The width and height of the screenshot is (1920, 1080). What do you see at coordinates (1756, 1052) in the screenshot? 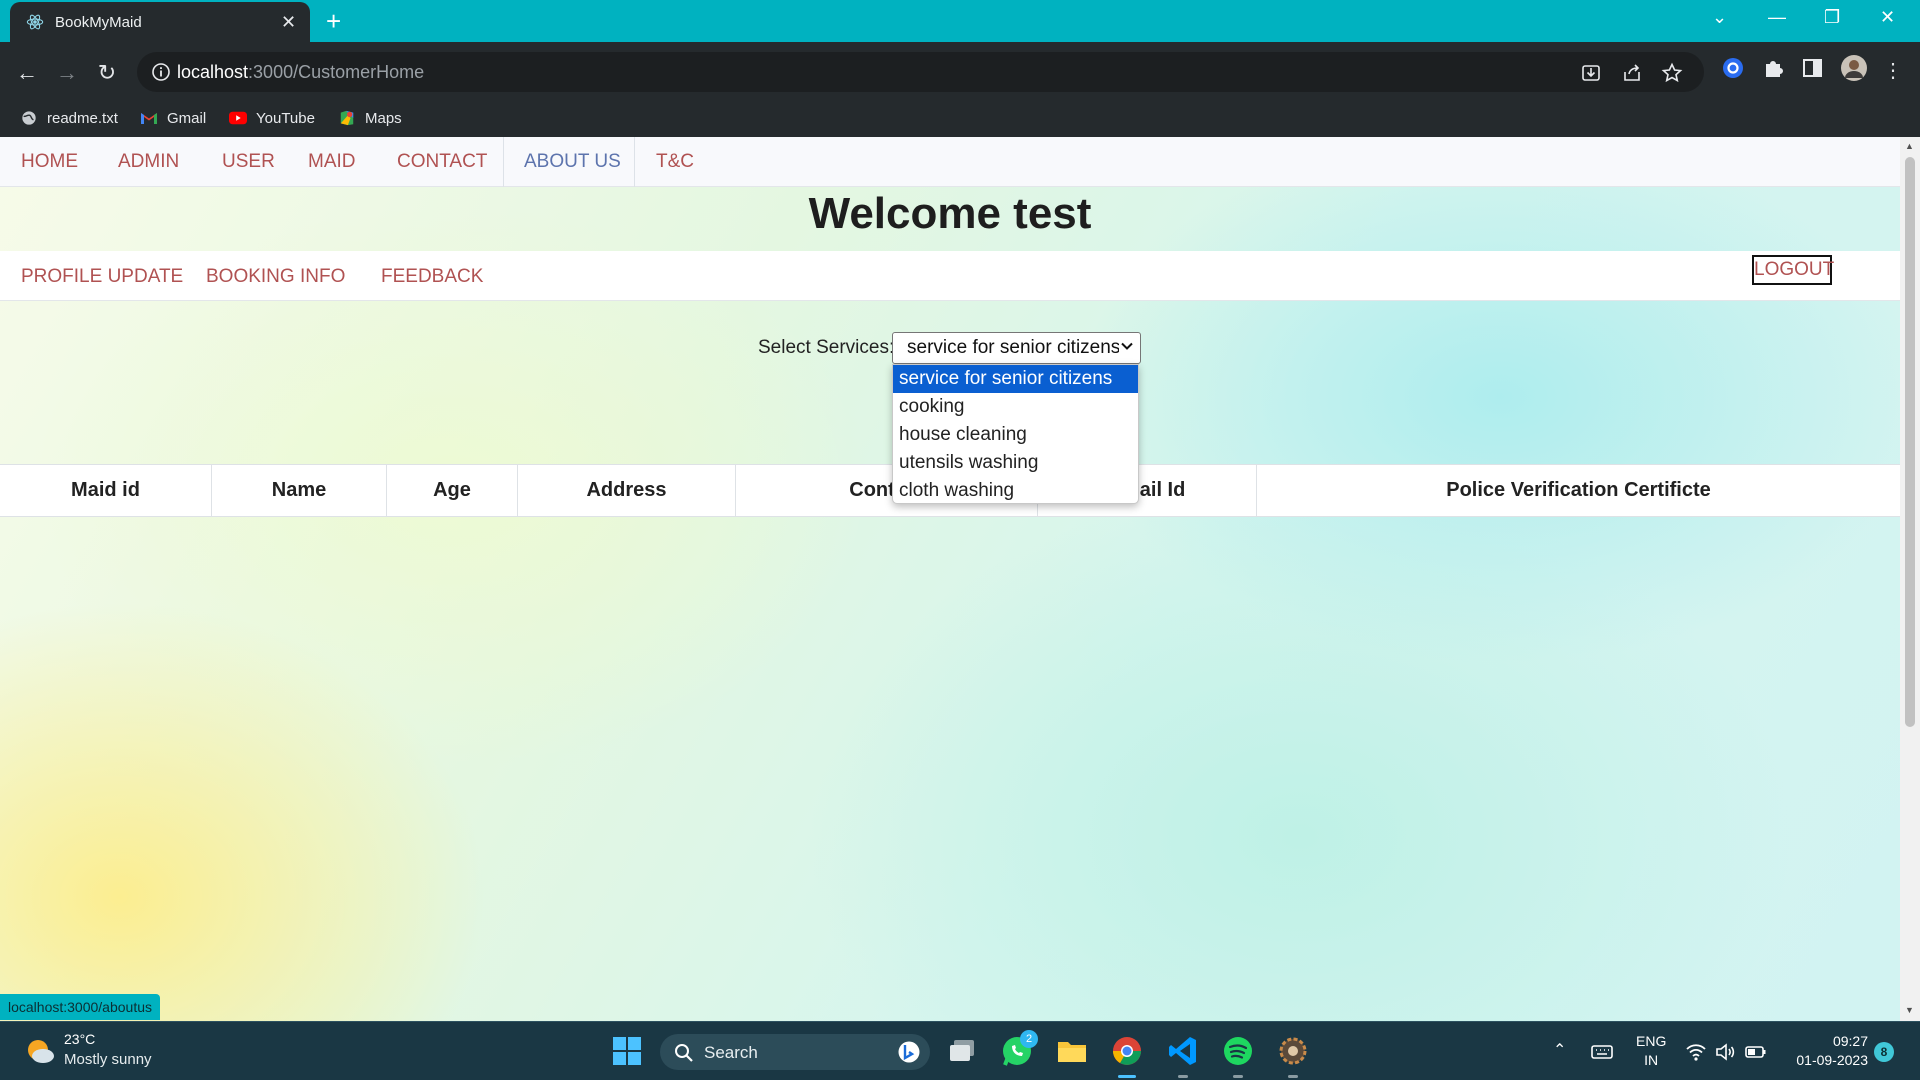
I see `battery-icon` at bounding box center [1756, 1052].